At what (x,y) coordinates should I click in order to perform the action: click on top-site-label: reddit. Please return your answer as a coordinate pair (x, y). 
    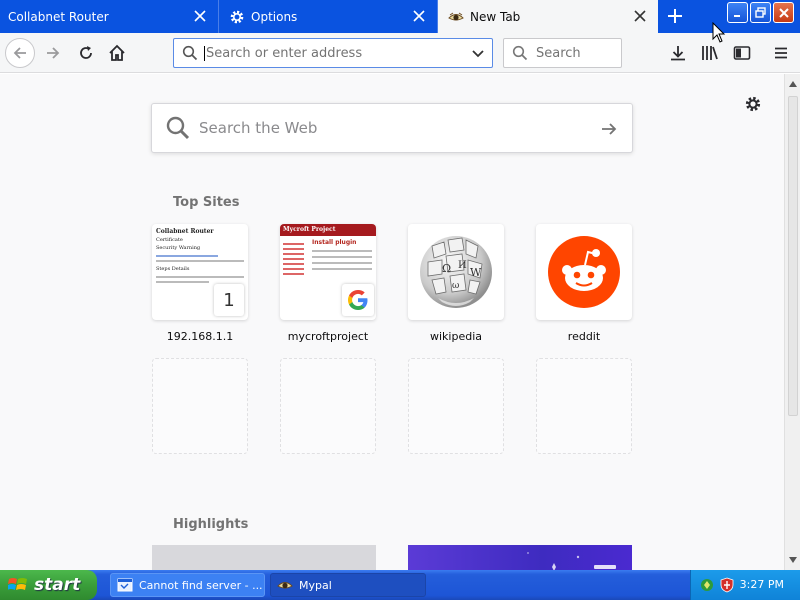
    Looking at the image, I should click on (584, 336).